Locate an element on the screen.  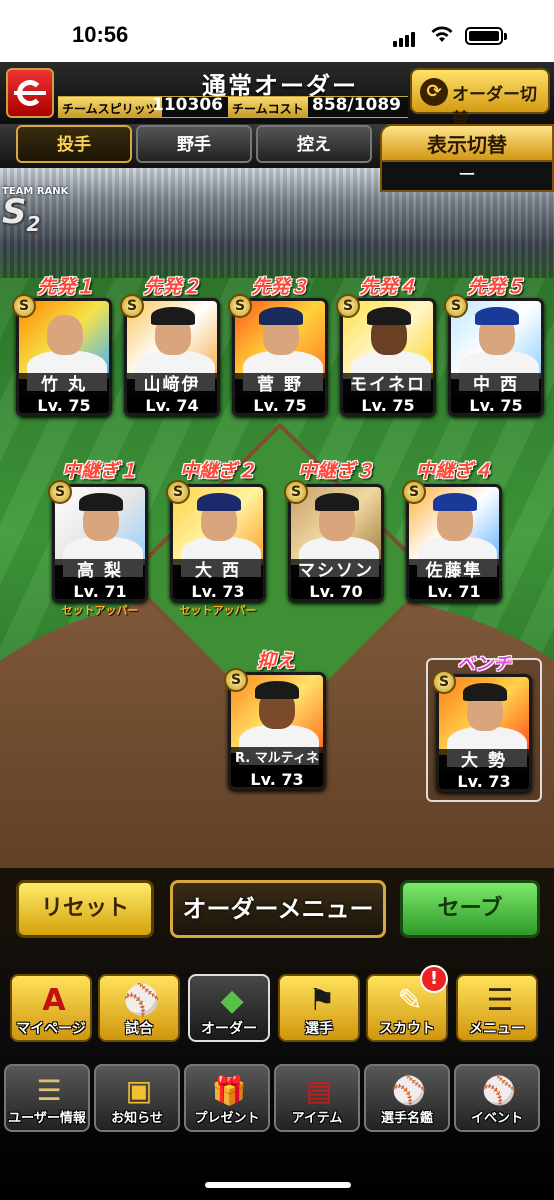
player-name: モイネロ is located at coordinates (388, 385).